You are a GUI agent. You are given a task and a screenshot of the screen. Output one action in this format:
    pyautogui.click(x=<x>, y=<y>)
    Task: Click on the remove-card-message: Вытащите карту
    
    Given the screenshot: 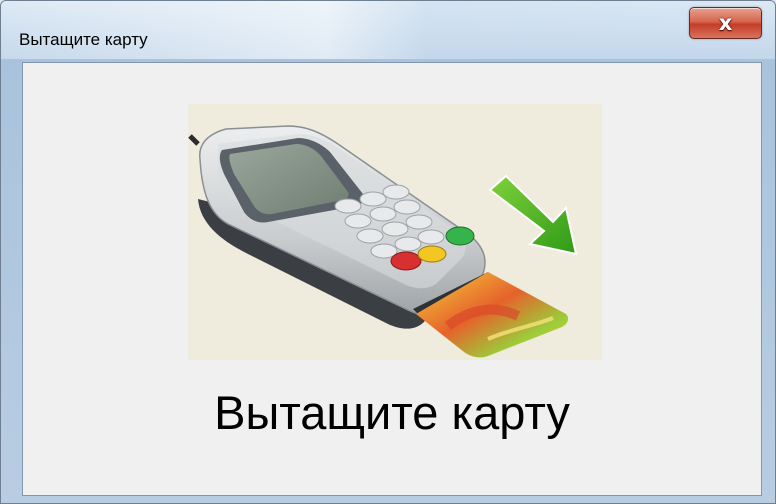 What is the action you would take?
    pyautogui.click(x=392, y=412)
    